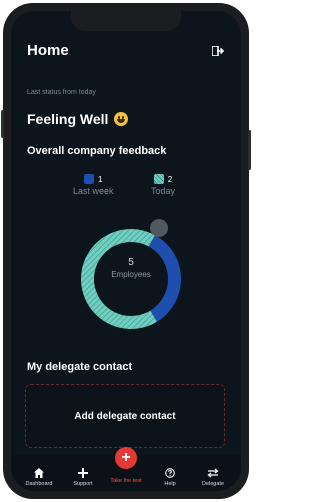  I want to click on status-caption: Last status from today, so click(61, 92).